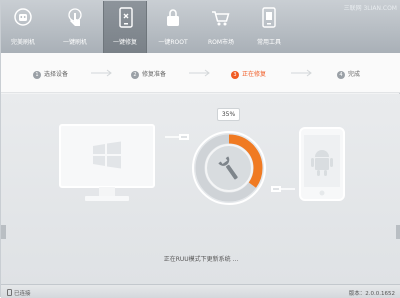  What do you see at coordinates (56, 74) in the screenshot?
I see `step-label: 选择设备` at bounding box center [56, 74].